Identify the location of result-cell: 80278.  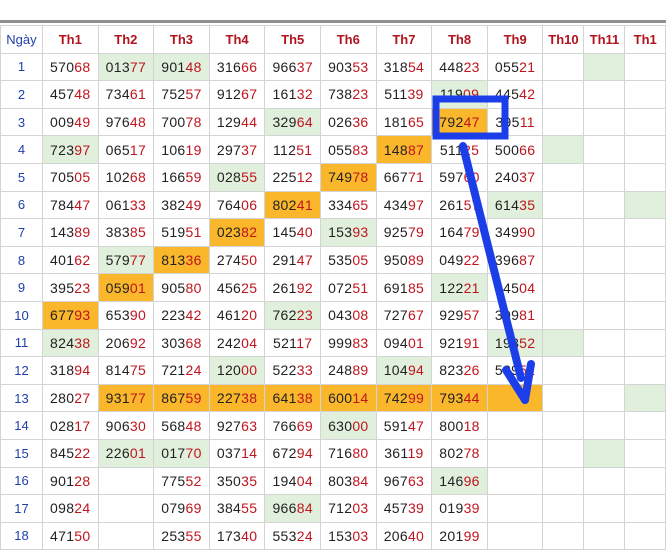
(459, 453).